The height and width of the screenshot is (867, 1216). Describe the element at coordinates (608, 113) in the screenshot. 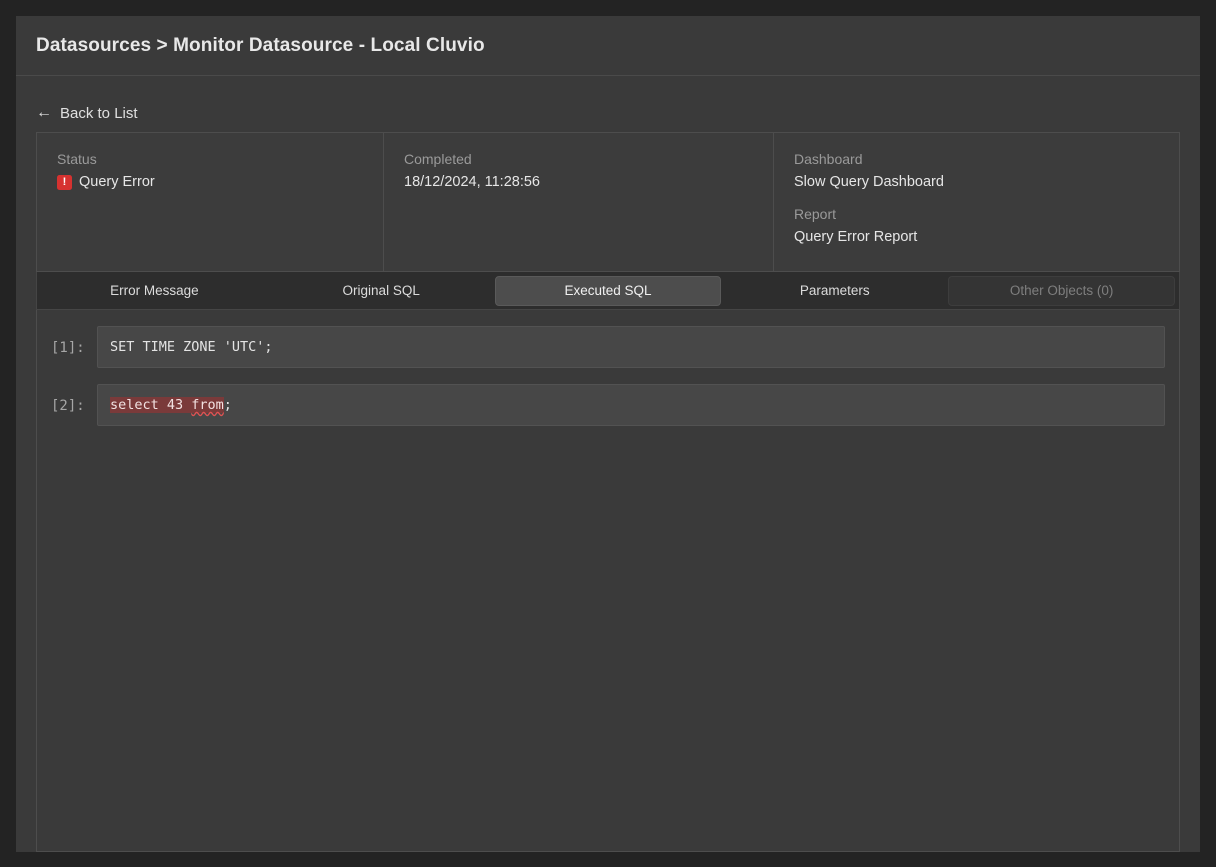

I see `back-row: ← Back to List` at that location.